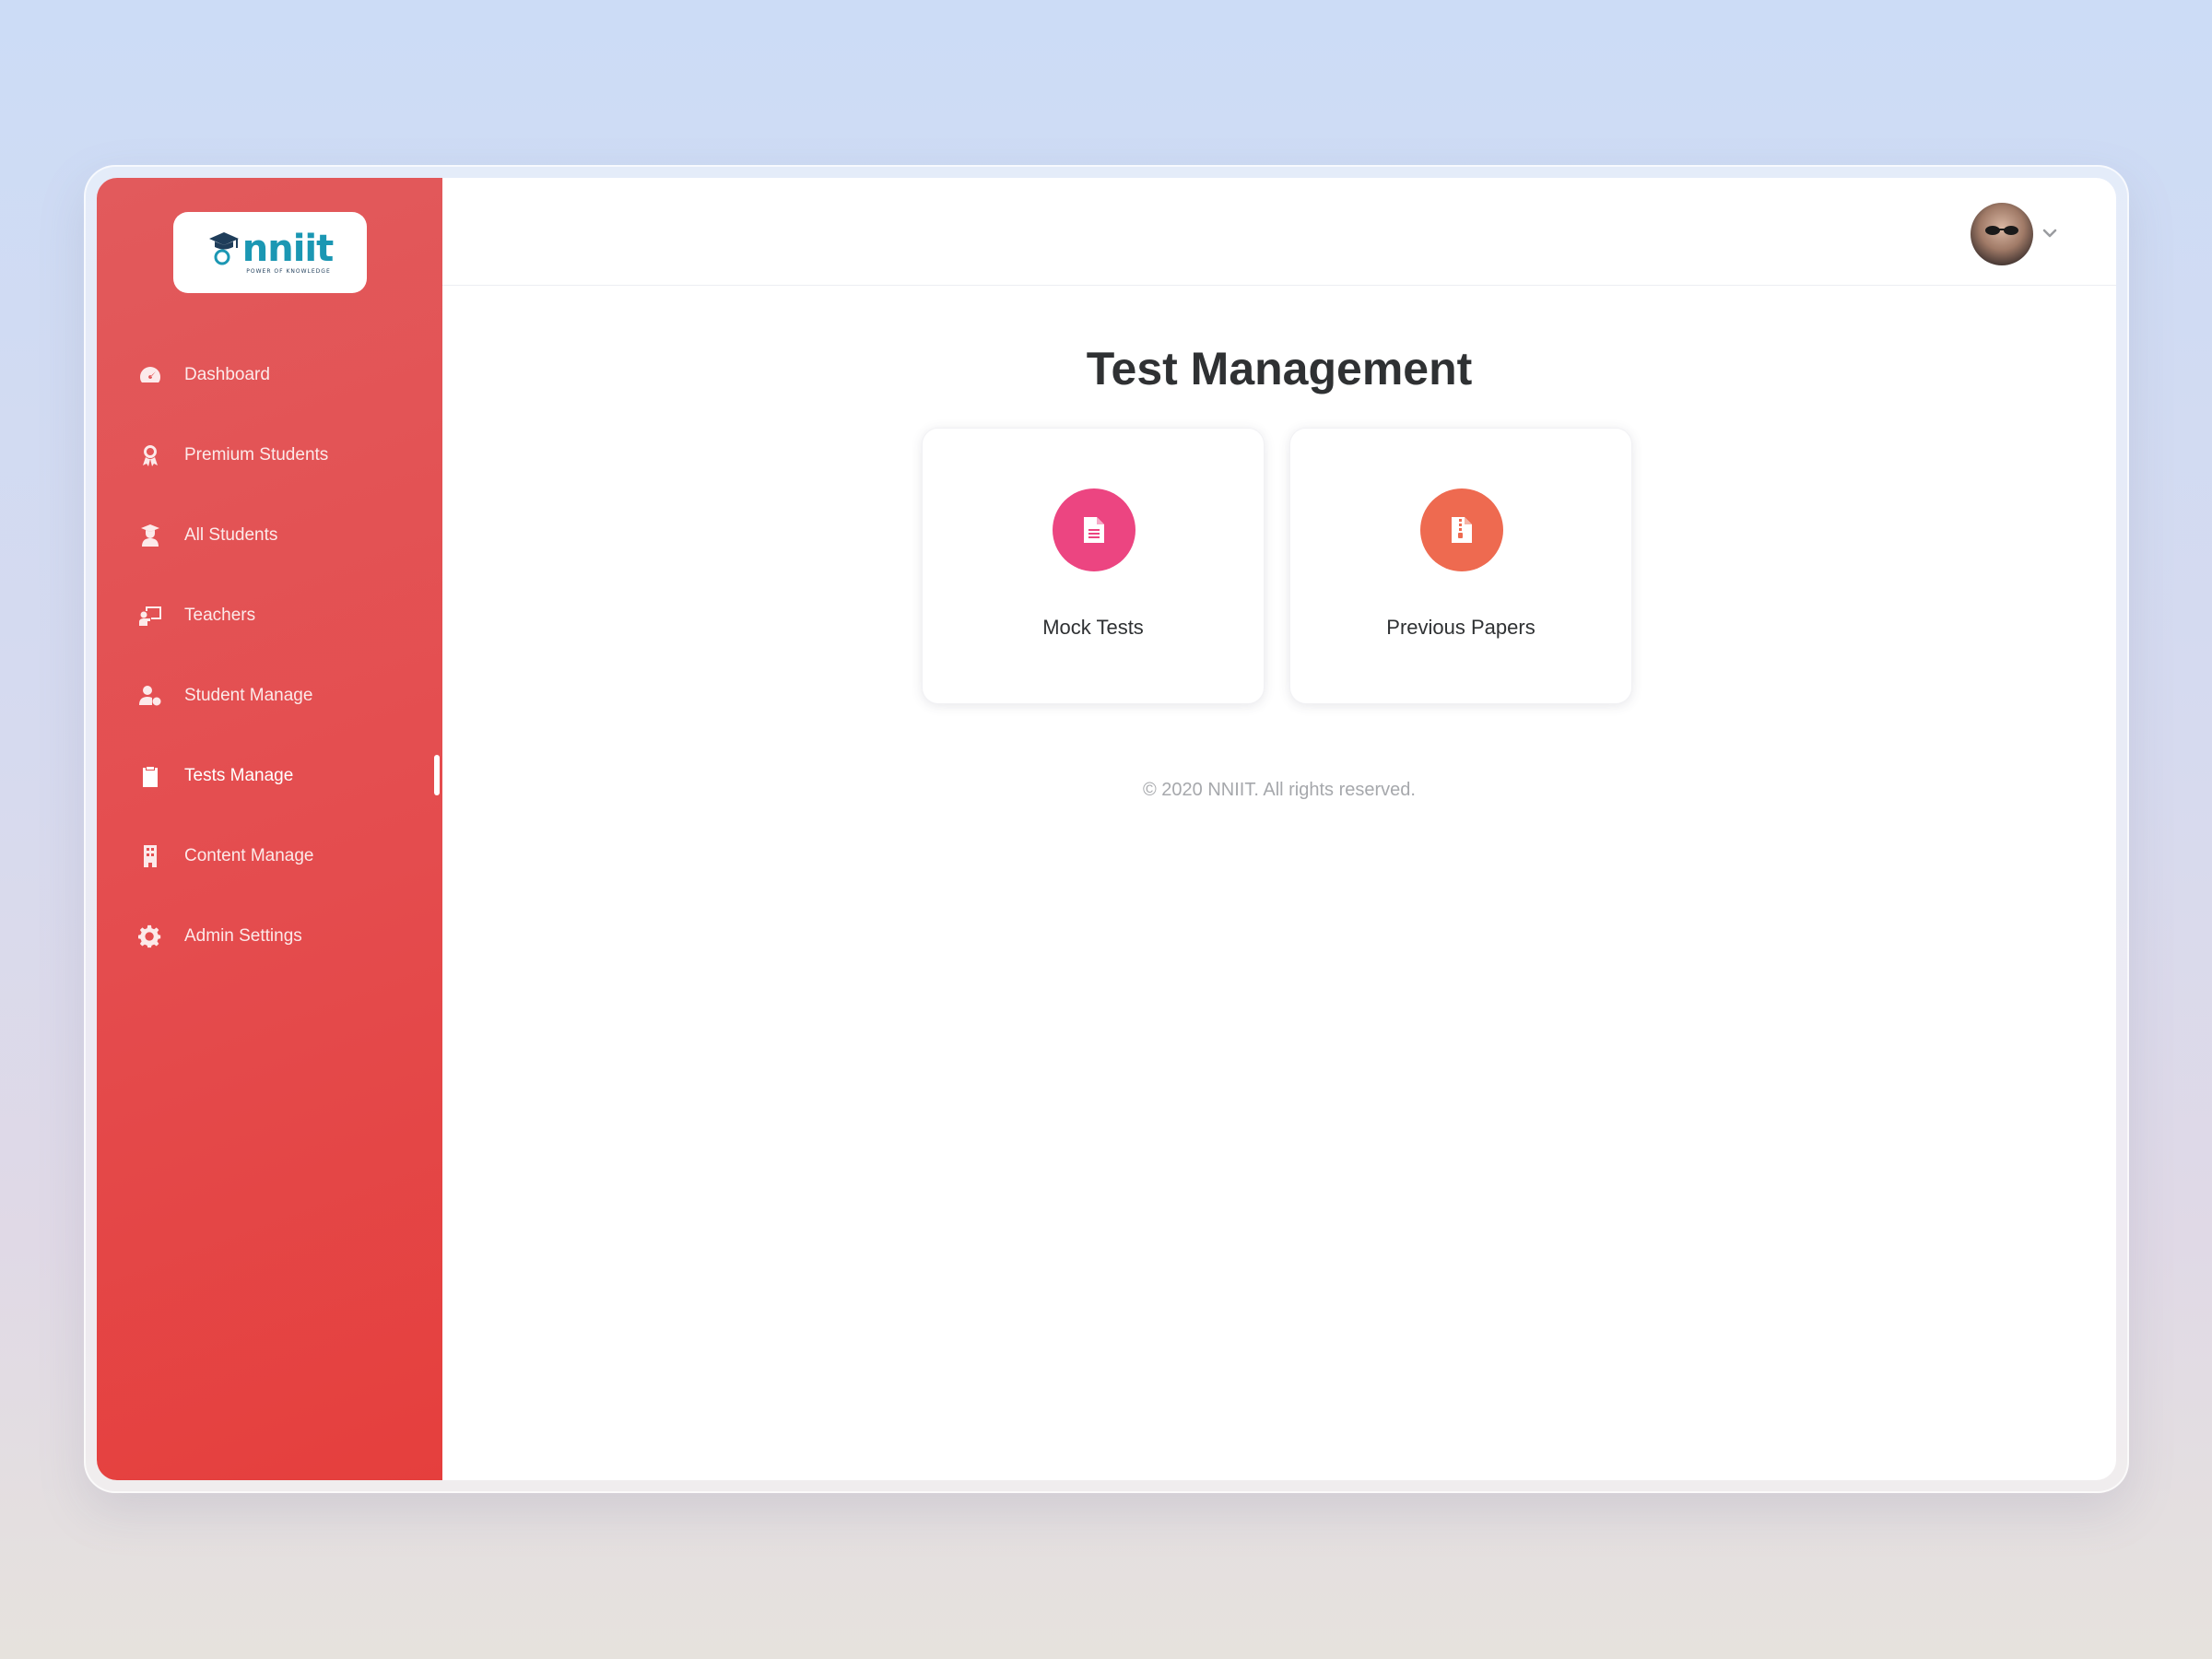 The height and width of the screenshot is (1659, 2212). I want to click on sidebar-item-content-manage: Content Manage, so click(269, 856).